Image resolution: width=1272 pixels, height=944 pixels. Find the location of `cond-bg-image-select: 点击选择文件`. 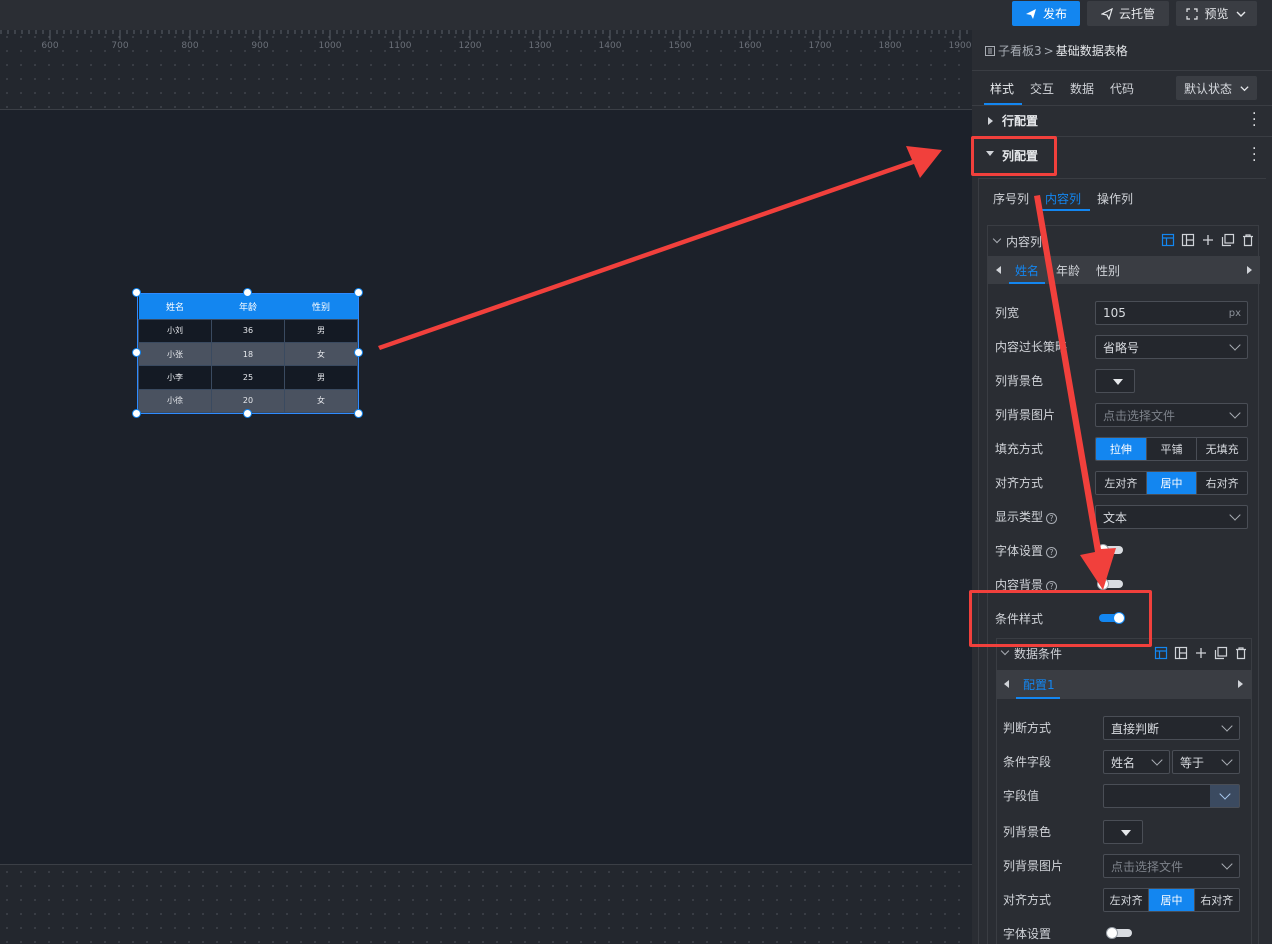

cond-bg-image-select: 点击选择文件 is located at coordinates (1171, 866).